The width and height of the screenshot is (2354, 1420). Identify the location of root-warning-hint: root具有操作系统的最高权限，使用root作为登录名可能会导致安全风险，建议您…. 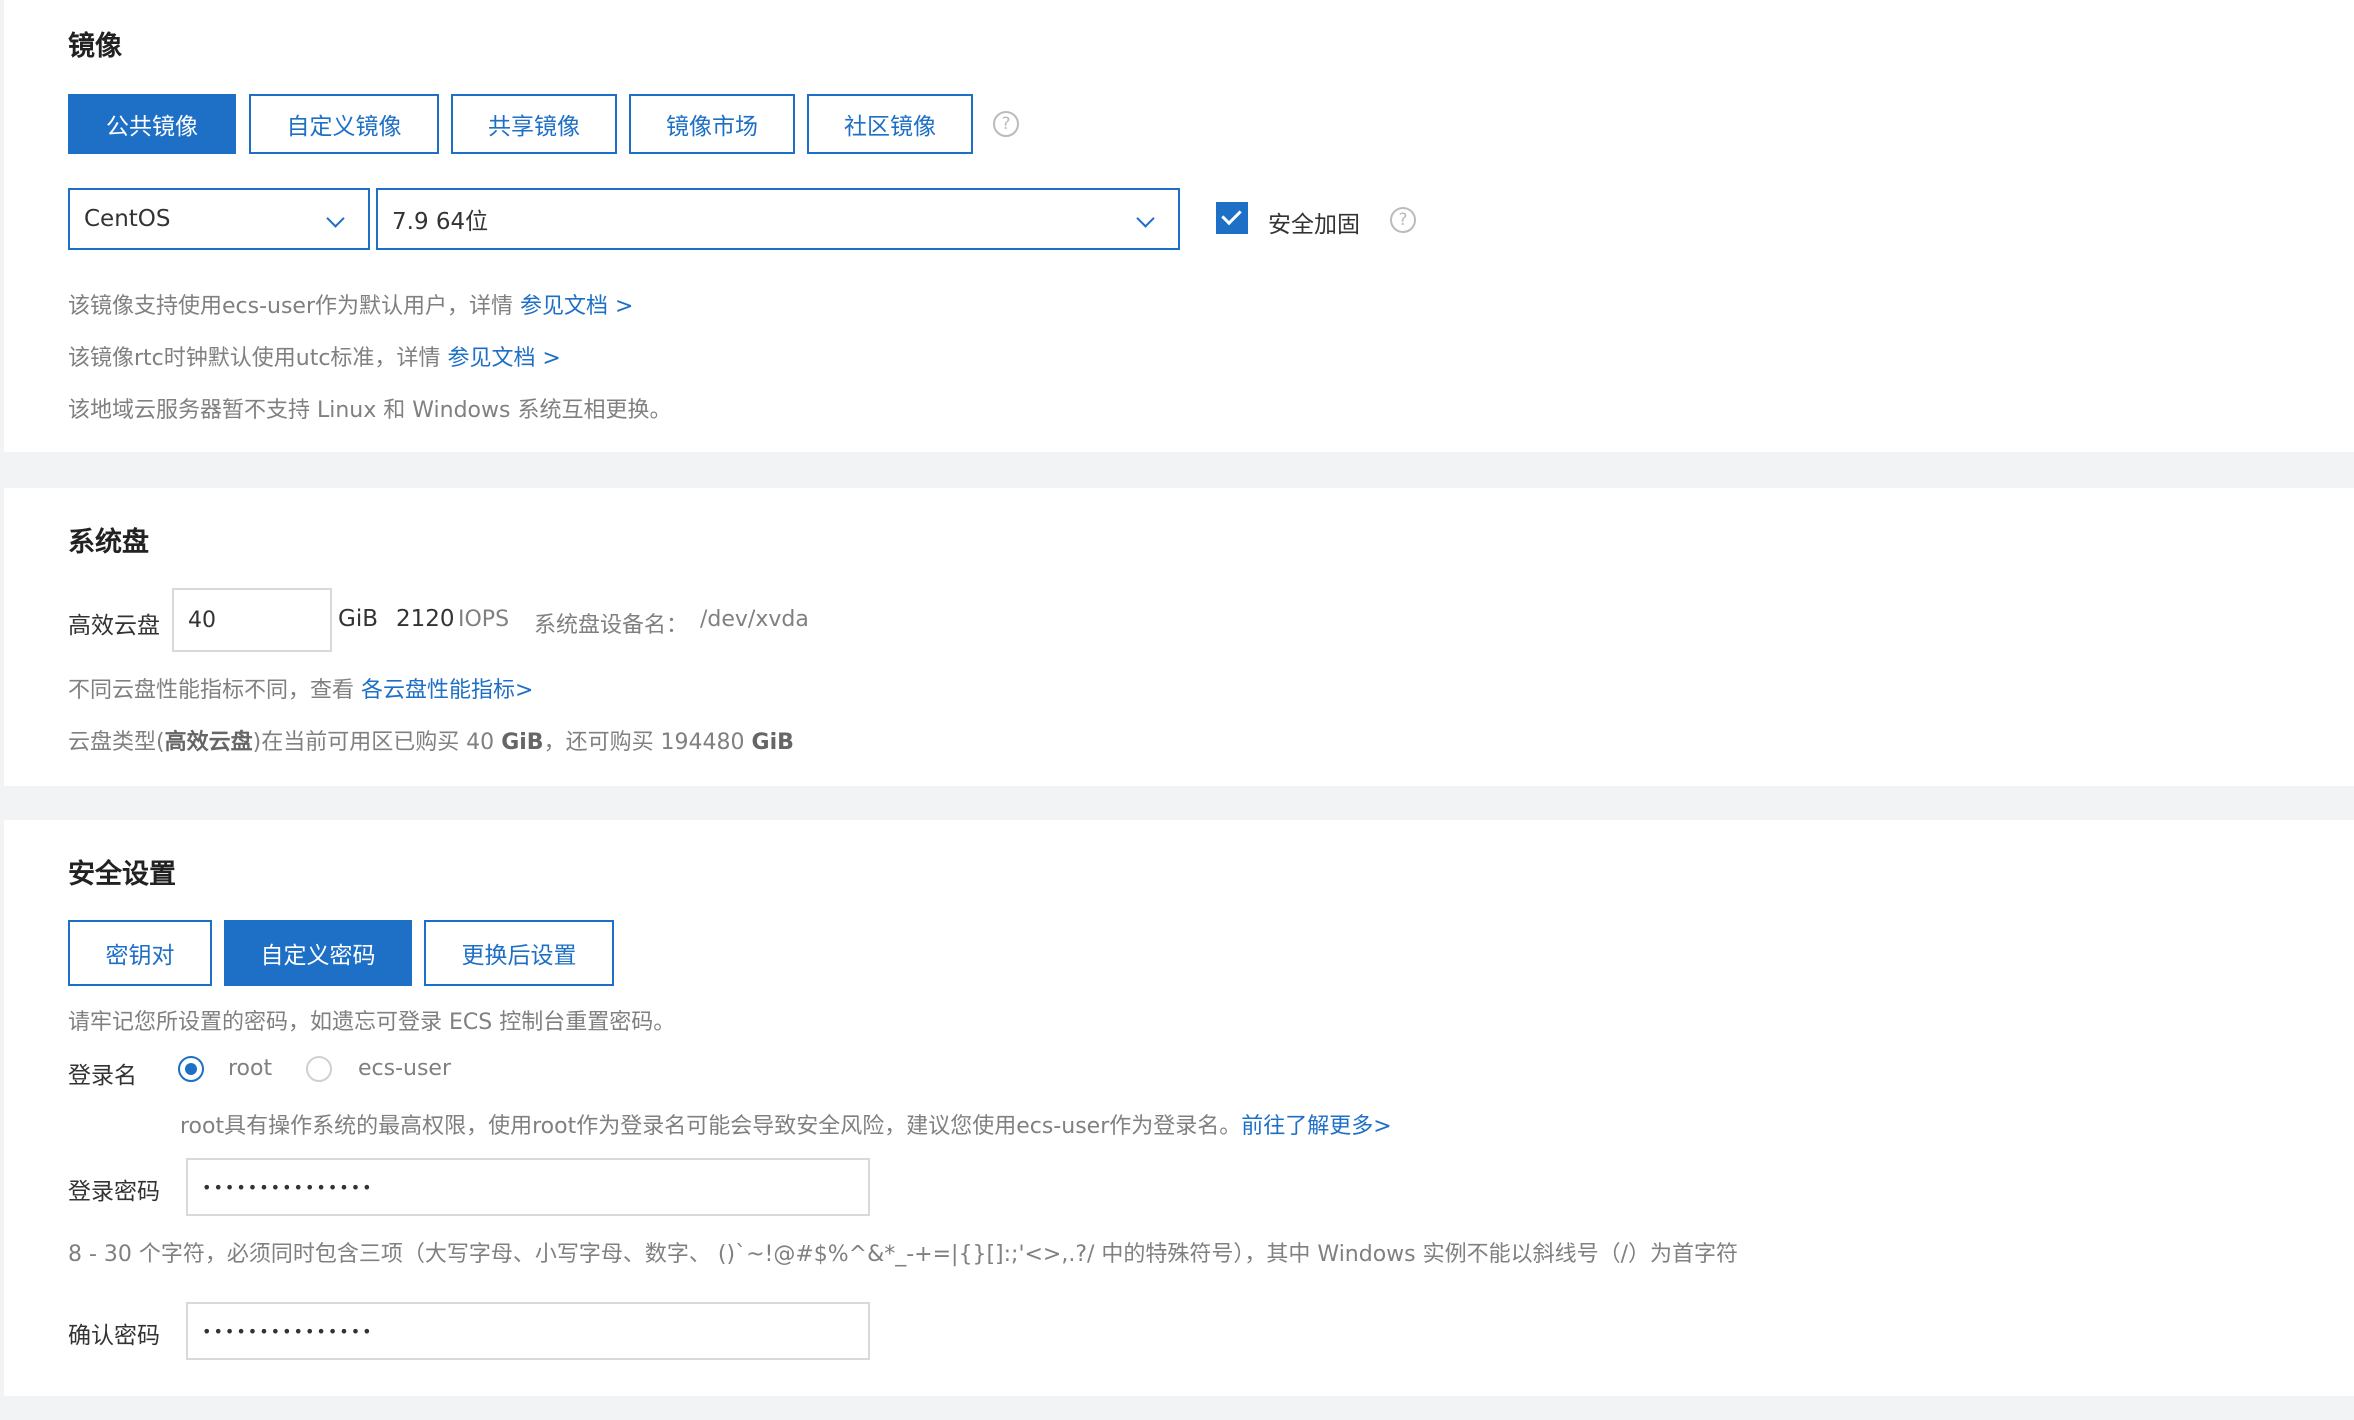
(786, 1124).